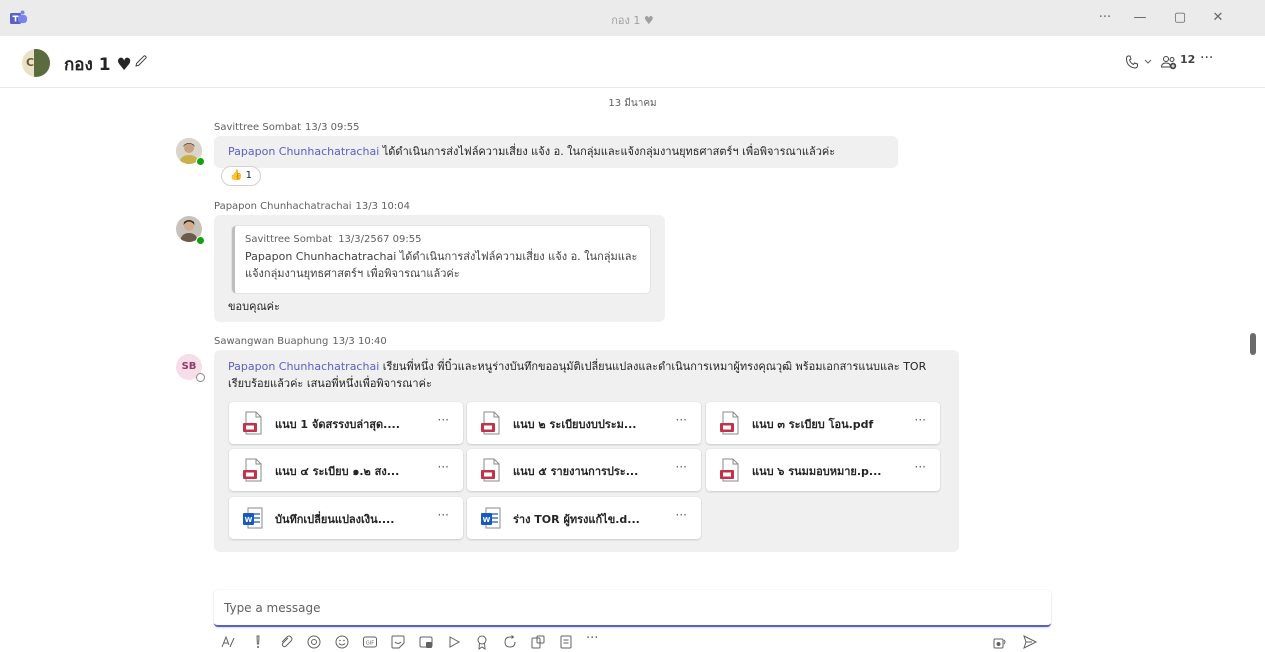 This screenshot has height=652, width=1265. What do you see at coordinates (359, 341) in the screenshot?
I see `timestamp: 13/3 10:40` at bounding box center [359, 341].